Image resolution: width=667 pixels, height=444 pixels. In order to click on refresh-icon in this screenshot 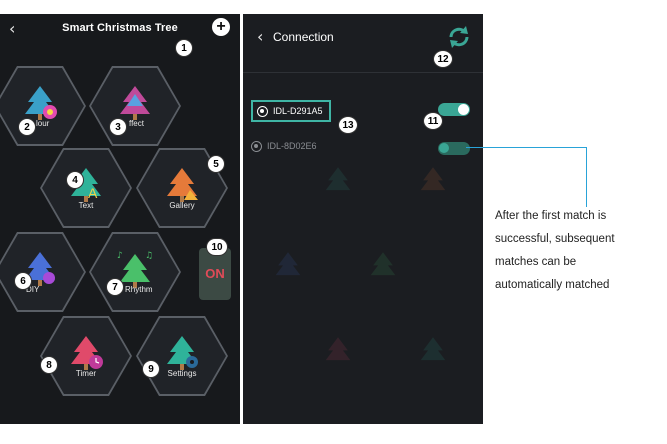, I will do `click(459, 37)`.